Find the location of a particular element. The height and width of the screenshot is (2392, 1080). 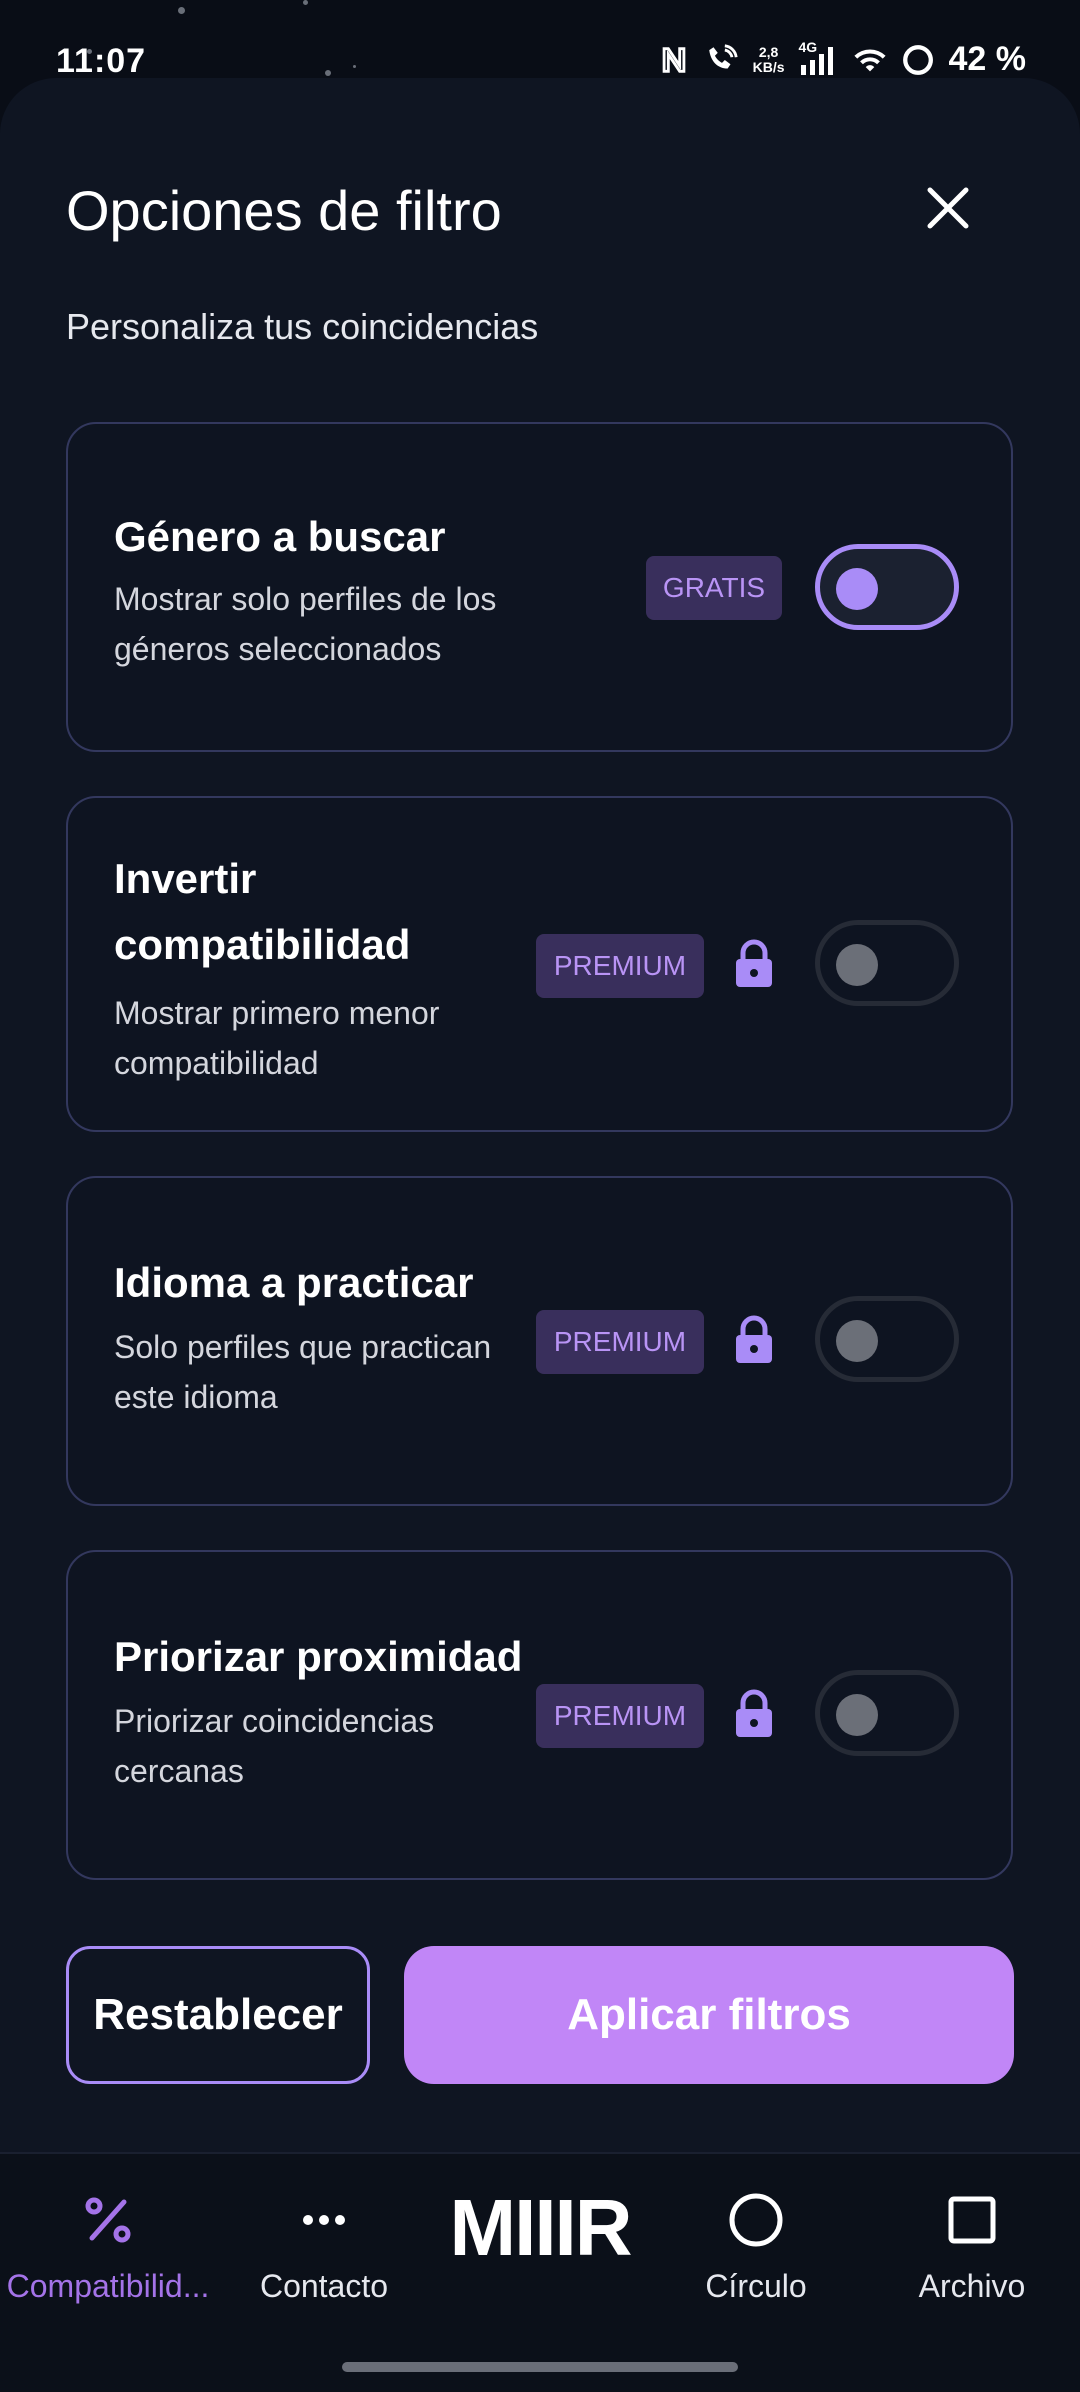

filter-description: Mostrar primero menor compatibilidad is located at coordinates (277, 1038).